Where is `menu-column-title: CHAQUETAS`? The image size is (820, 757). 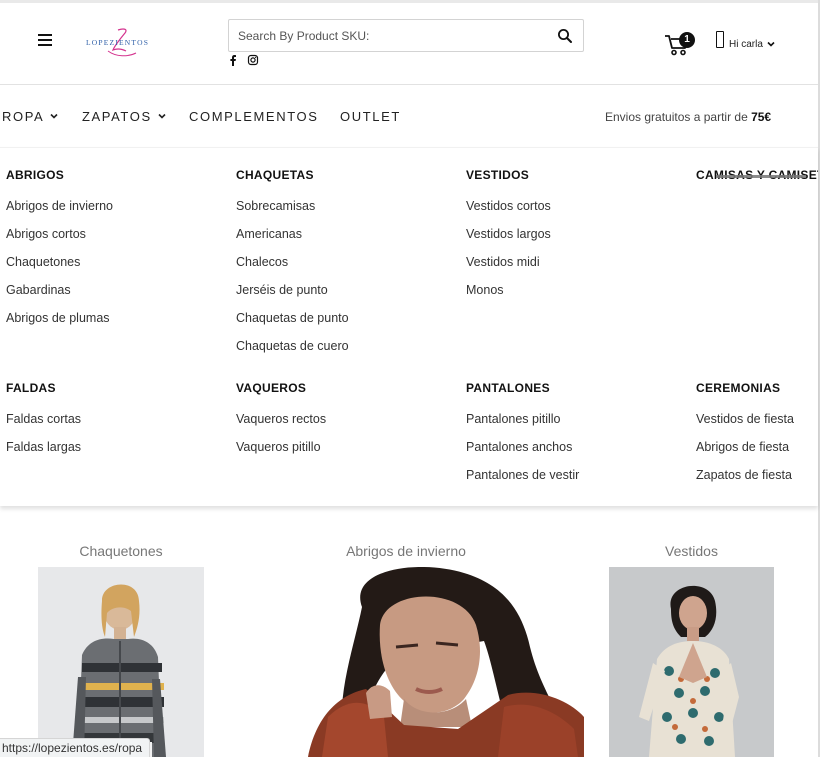
menu-column-title: CHAQUETAS is located at coordinates (292, 175).